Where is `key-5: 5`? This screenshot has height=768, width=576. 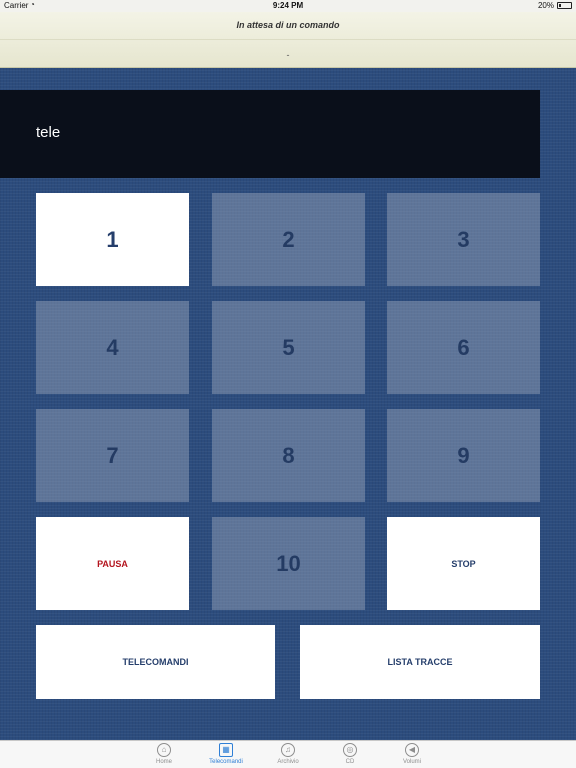 key-5: 5 is located at coordinates (288, 347).